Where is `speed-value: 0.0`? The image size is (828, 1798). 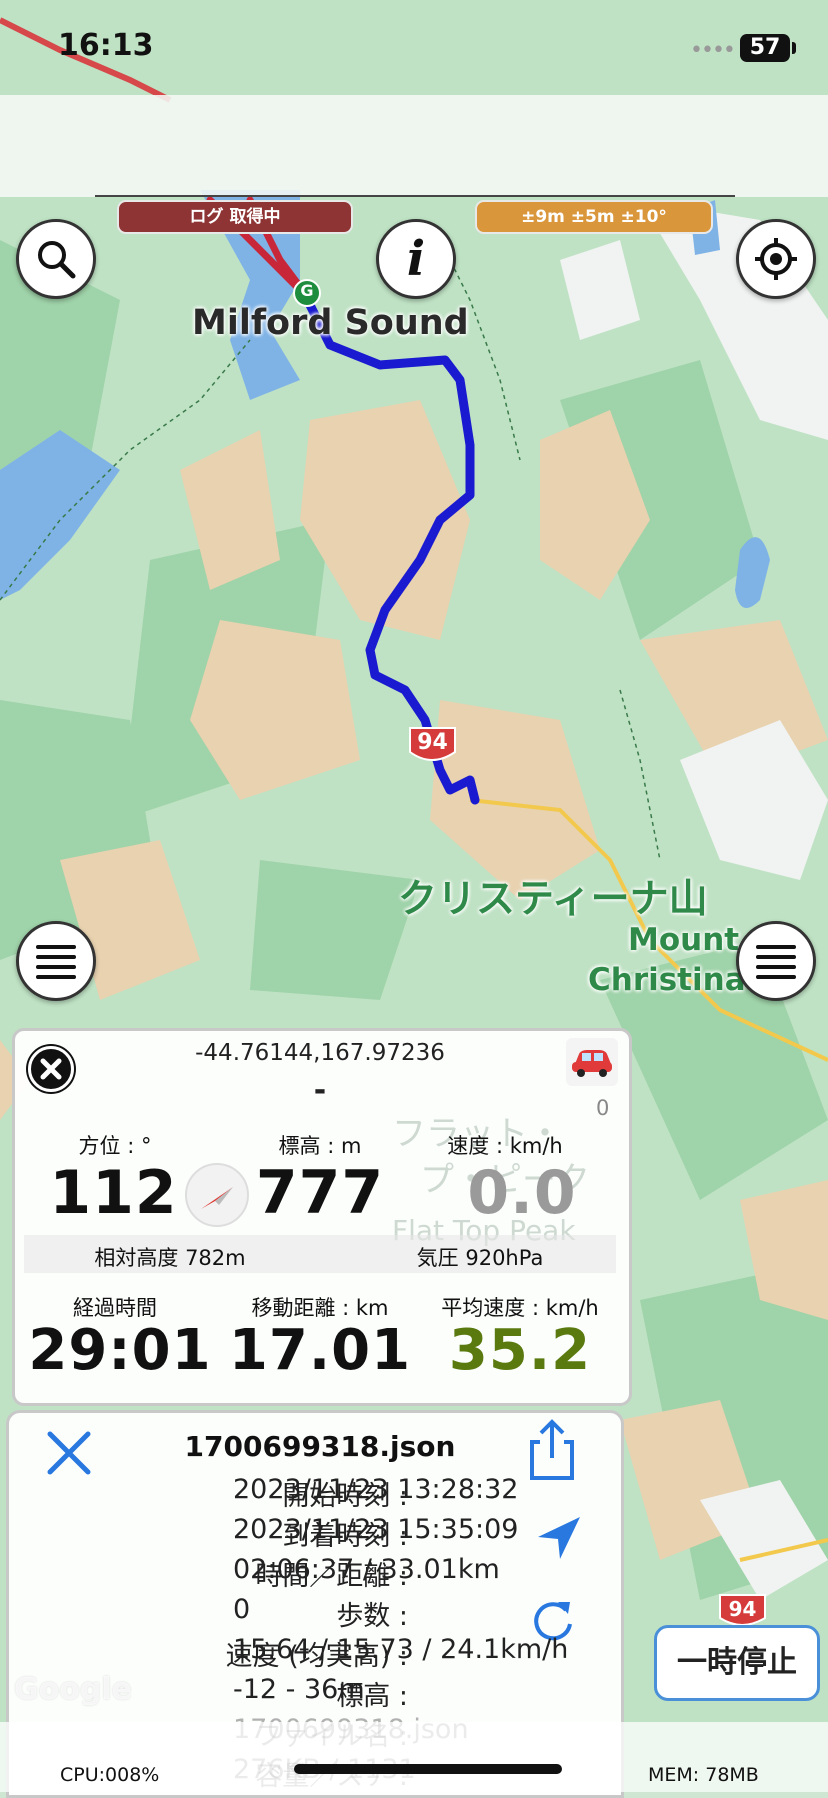
speed-value: 0.0 is located at coordinates (522, 1193).